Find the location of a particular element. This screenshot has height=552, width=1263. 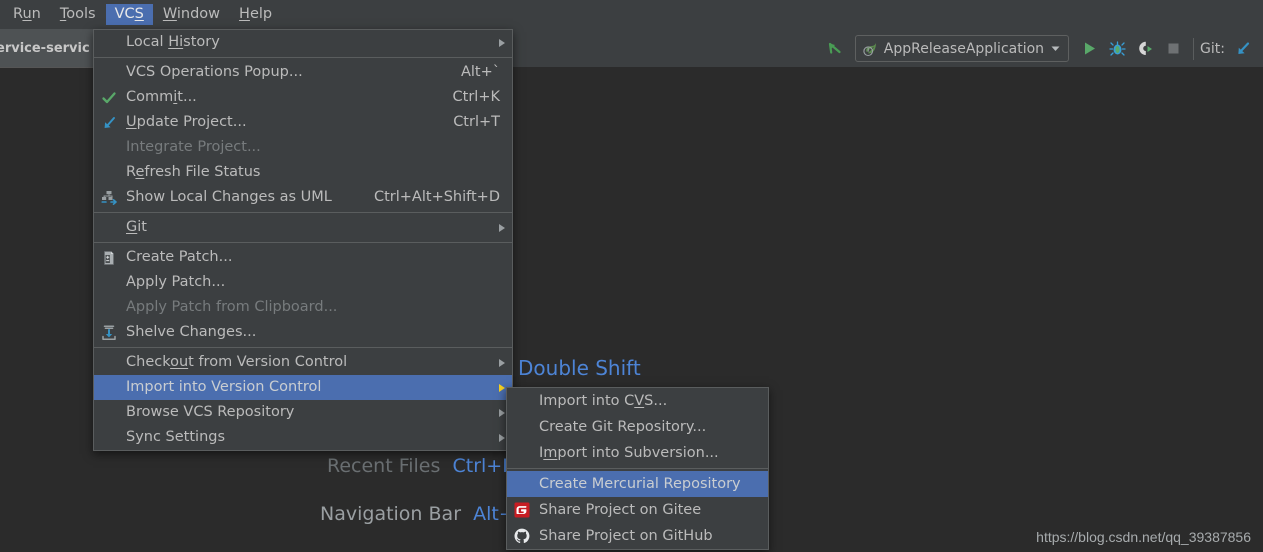

editor-tab: ervice-servic is located at coordinates (48, 48).